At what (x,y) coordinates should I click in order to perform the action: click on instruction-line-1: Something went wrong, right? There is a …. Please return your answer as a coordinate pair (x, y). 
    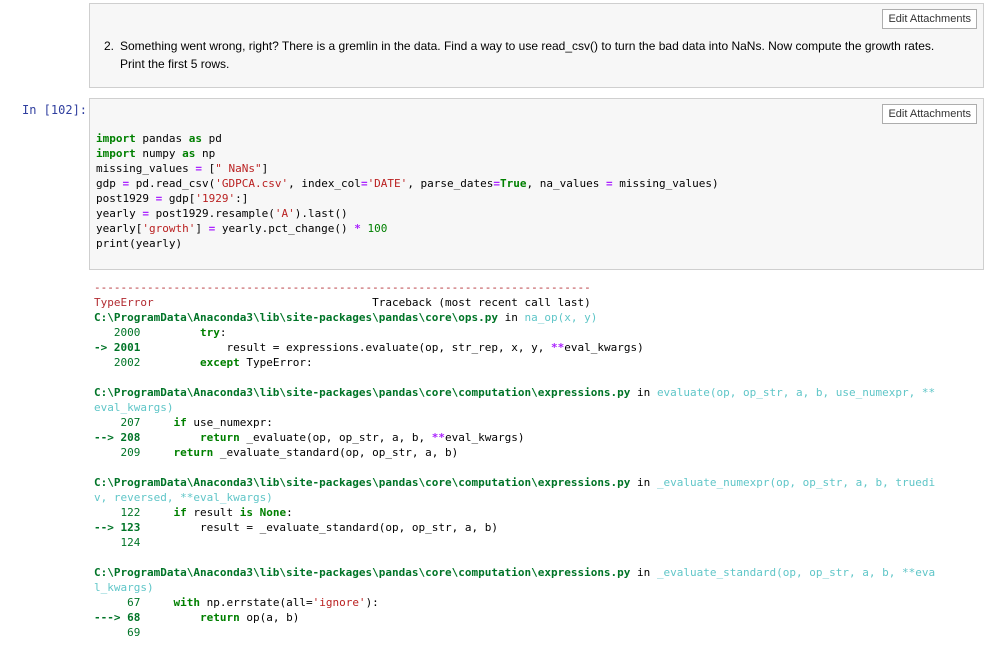
    Looking at the image, I should click on (527, 46).